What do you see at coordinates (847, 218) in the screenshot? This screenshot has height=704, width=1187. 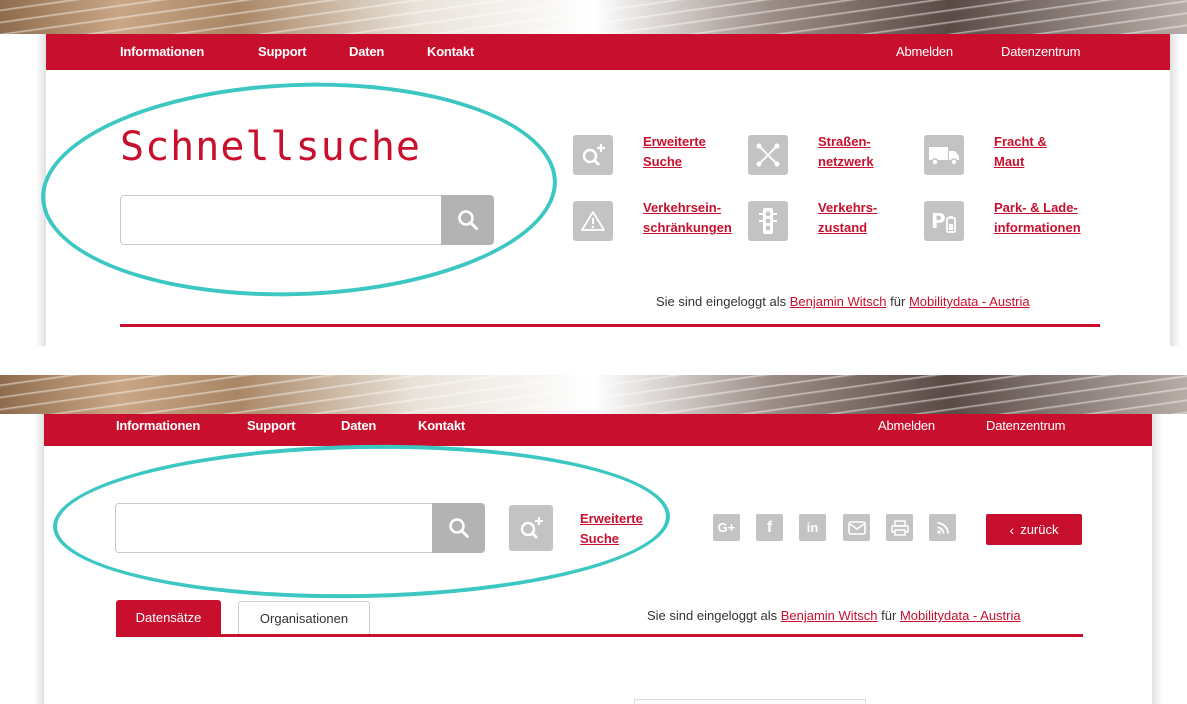 I see `link-verkehrszustand: Verkehrs-zustand` at bounding box center [847, 218].